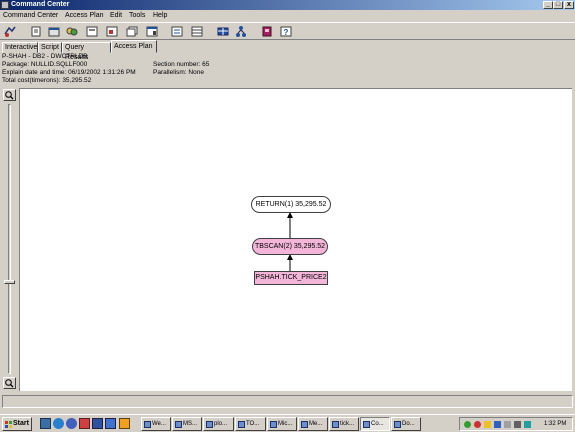  Describe the element at coordinates (160, 16) in the screenshot. I see `menu-help: Help` at that location.